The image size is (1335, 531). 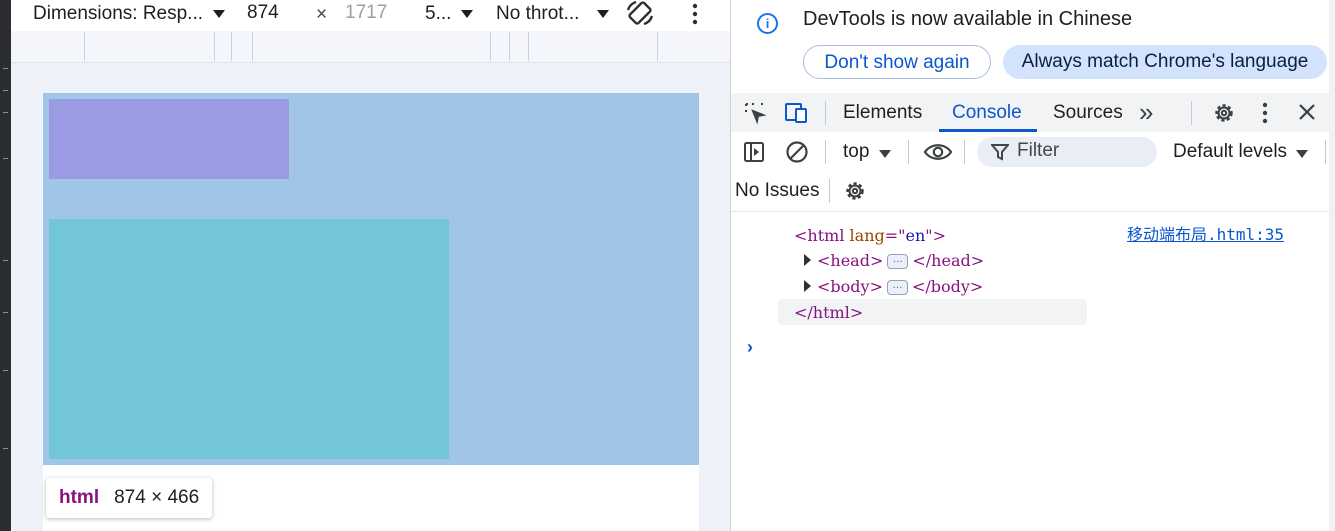 I want to click on always-match-language-button: Always match Chrome's language, so click(x=1165, y=62).